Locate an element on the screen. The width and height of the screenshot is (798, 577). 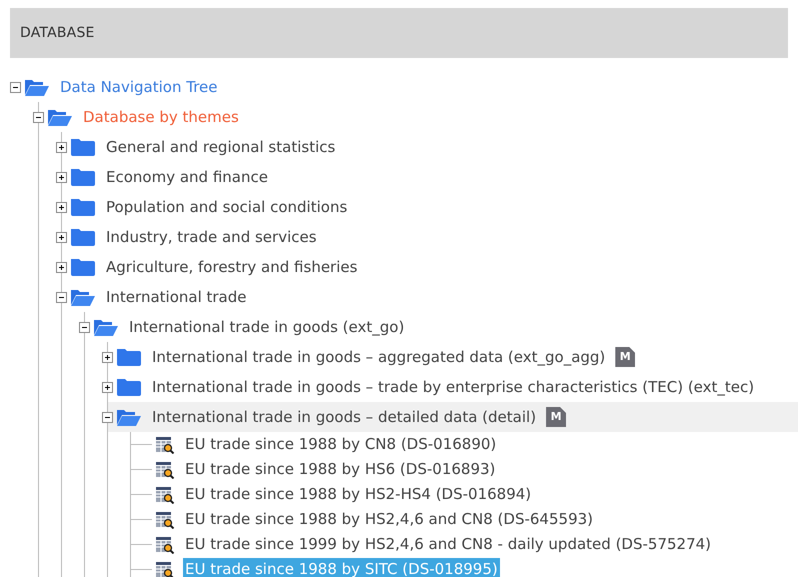
tree-item-label: EU trade since 1999 by HS2,4,6 and CN8 - daily updated (DS-575274) is located at coordinates (448, 544).